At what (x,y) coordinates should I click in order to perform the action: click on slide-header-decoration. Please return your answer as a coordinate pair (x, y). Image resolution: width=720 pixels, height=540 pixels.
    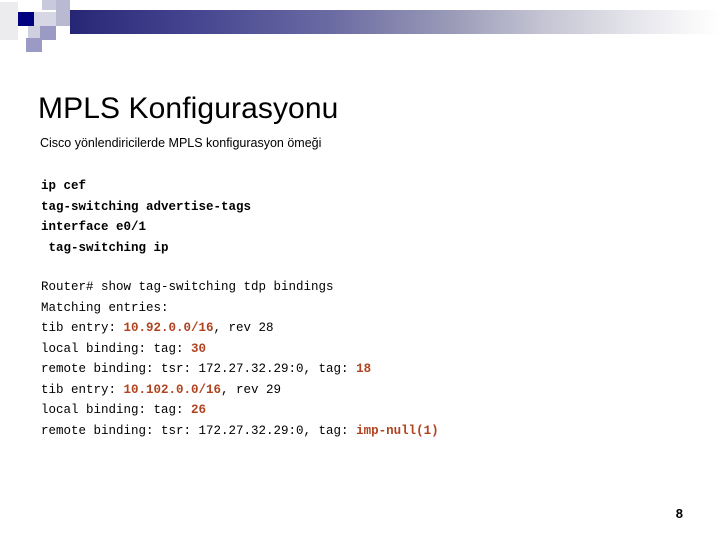
    Looking at the image, I should click on (360, 28).